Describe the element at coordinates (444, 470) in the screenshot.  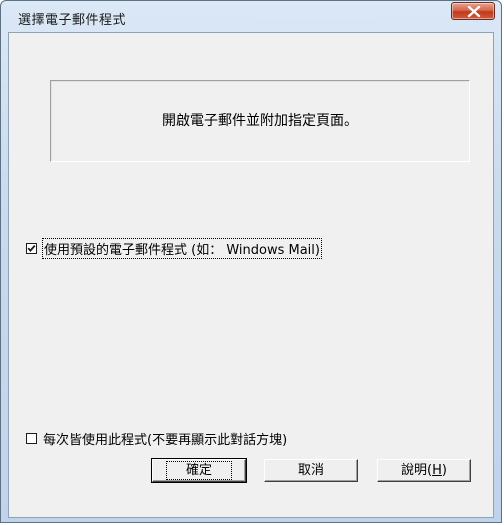
I see `help-label-suffix: )` at that location.